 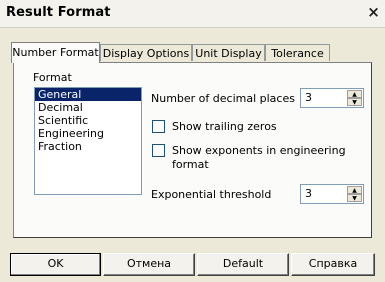 I want to click on decimal-places-spin-buttons: ▲ ▼, so click(x=354, y=98).